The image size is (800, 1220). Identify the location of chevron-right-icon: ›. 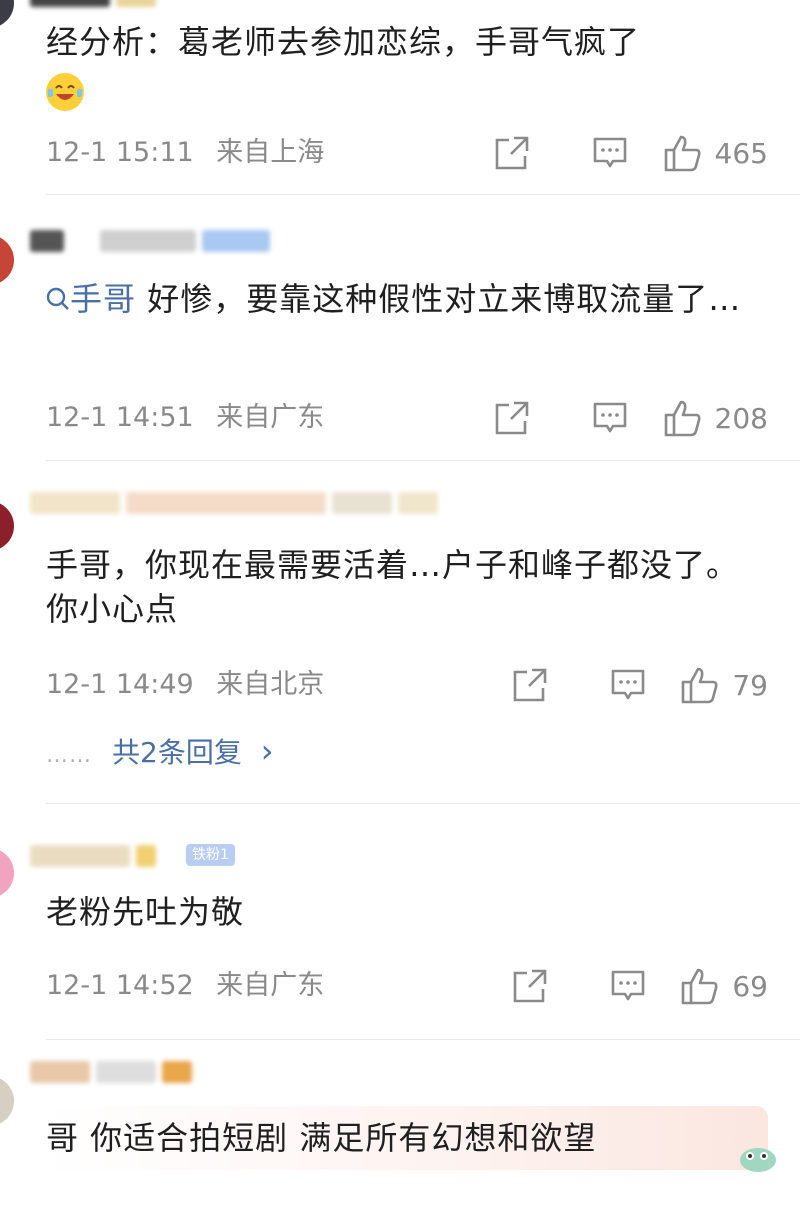
(267, 751).